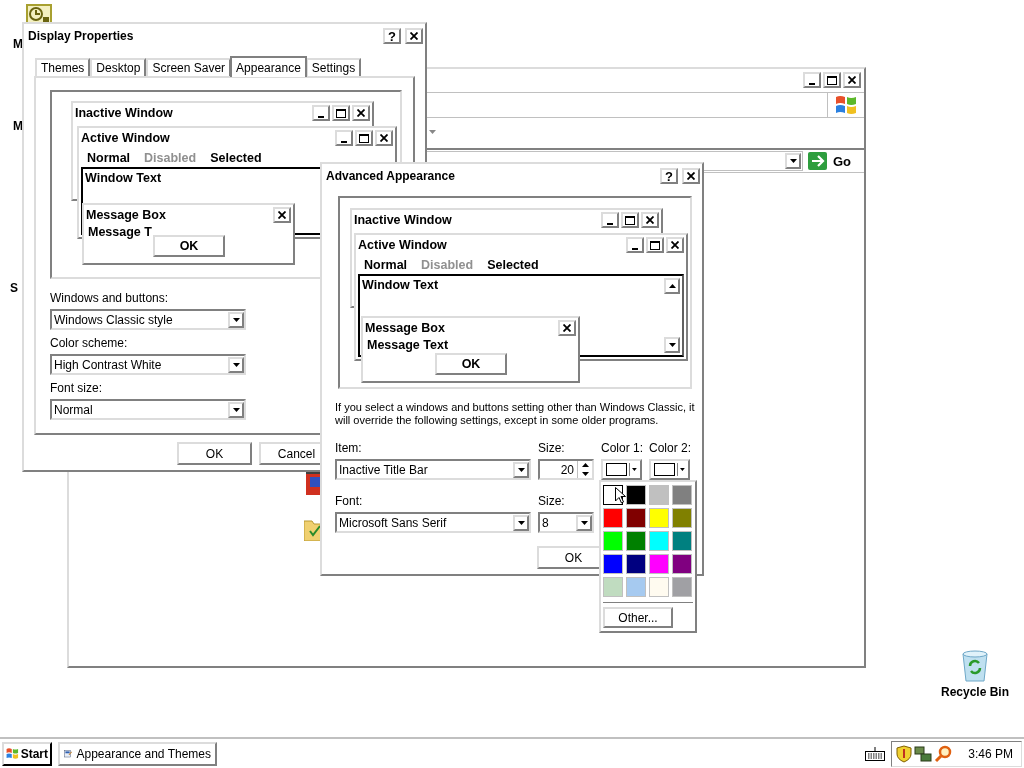 The width and height of the screenshot is (1024, 768). I want to click on field-label: Font size:, so click(76, 388).